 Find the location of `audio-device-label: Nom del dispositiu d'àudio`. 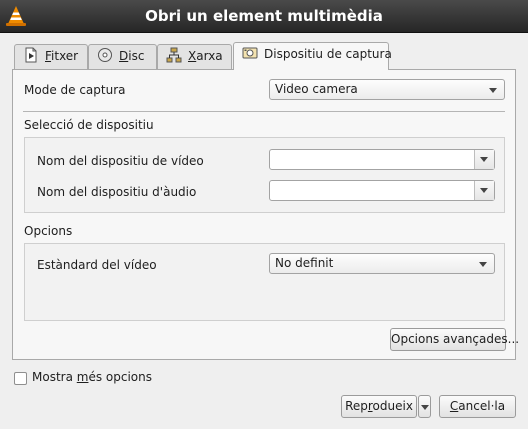

audio-device-label: Nom del dispositiu d'àudio is located at coordinates (117, 192).